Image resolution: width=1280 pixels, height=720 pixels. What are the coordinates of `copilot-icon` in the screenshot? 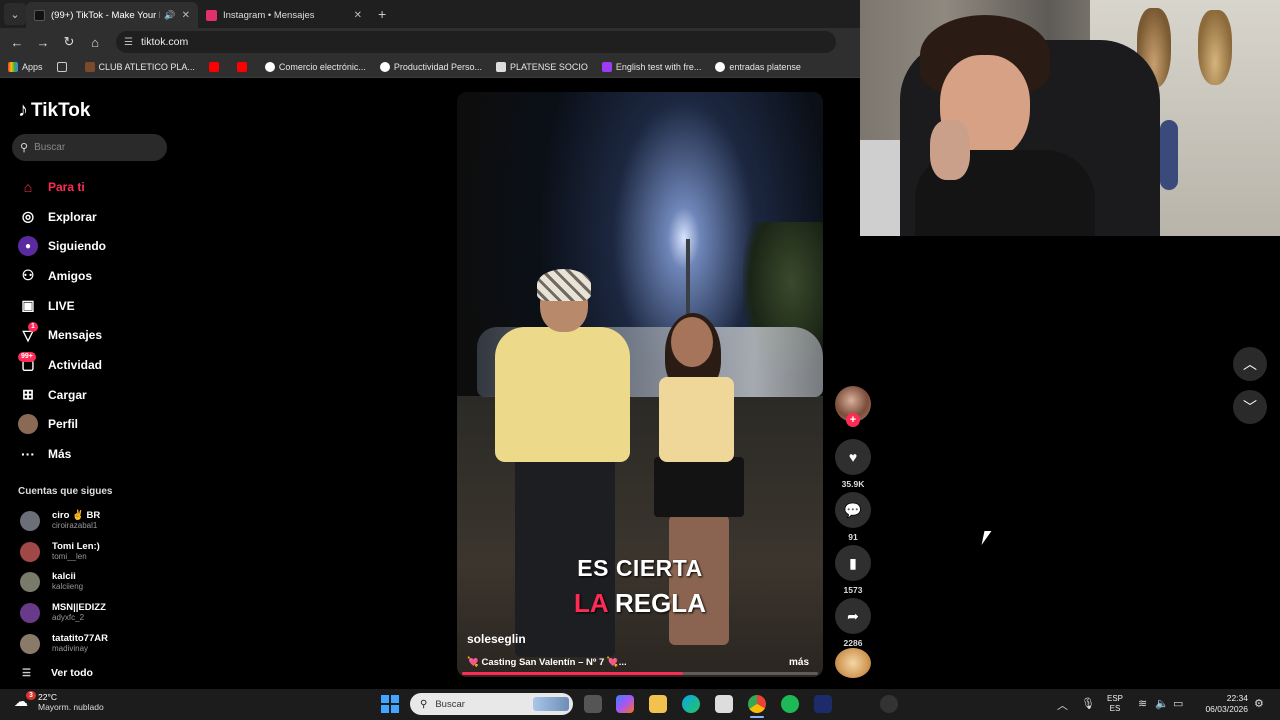 It's located at (625, 704).